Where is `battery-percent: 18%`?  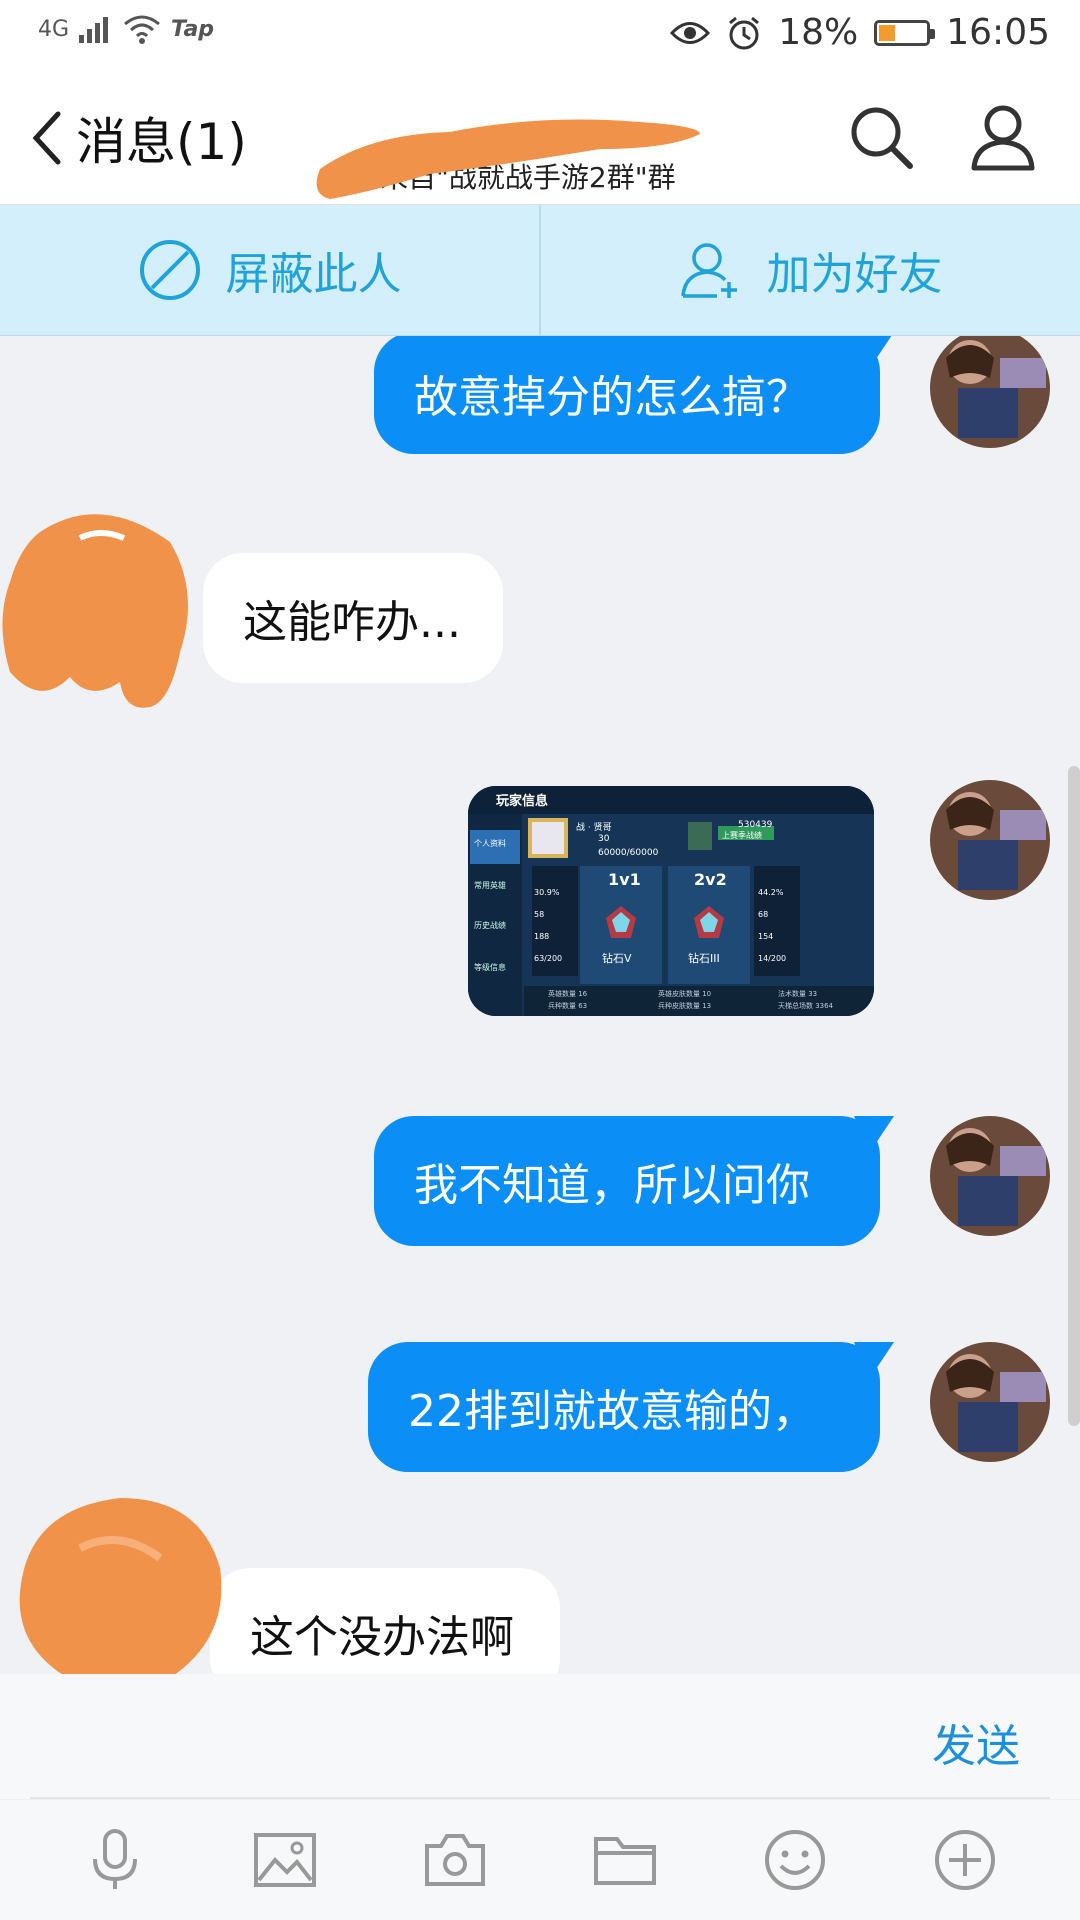
battery-percent: 18% is located at coordinates (818, 32).